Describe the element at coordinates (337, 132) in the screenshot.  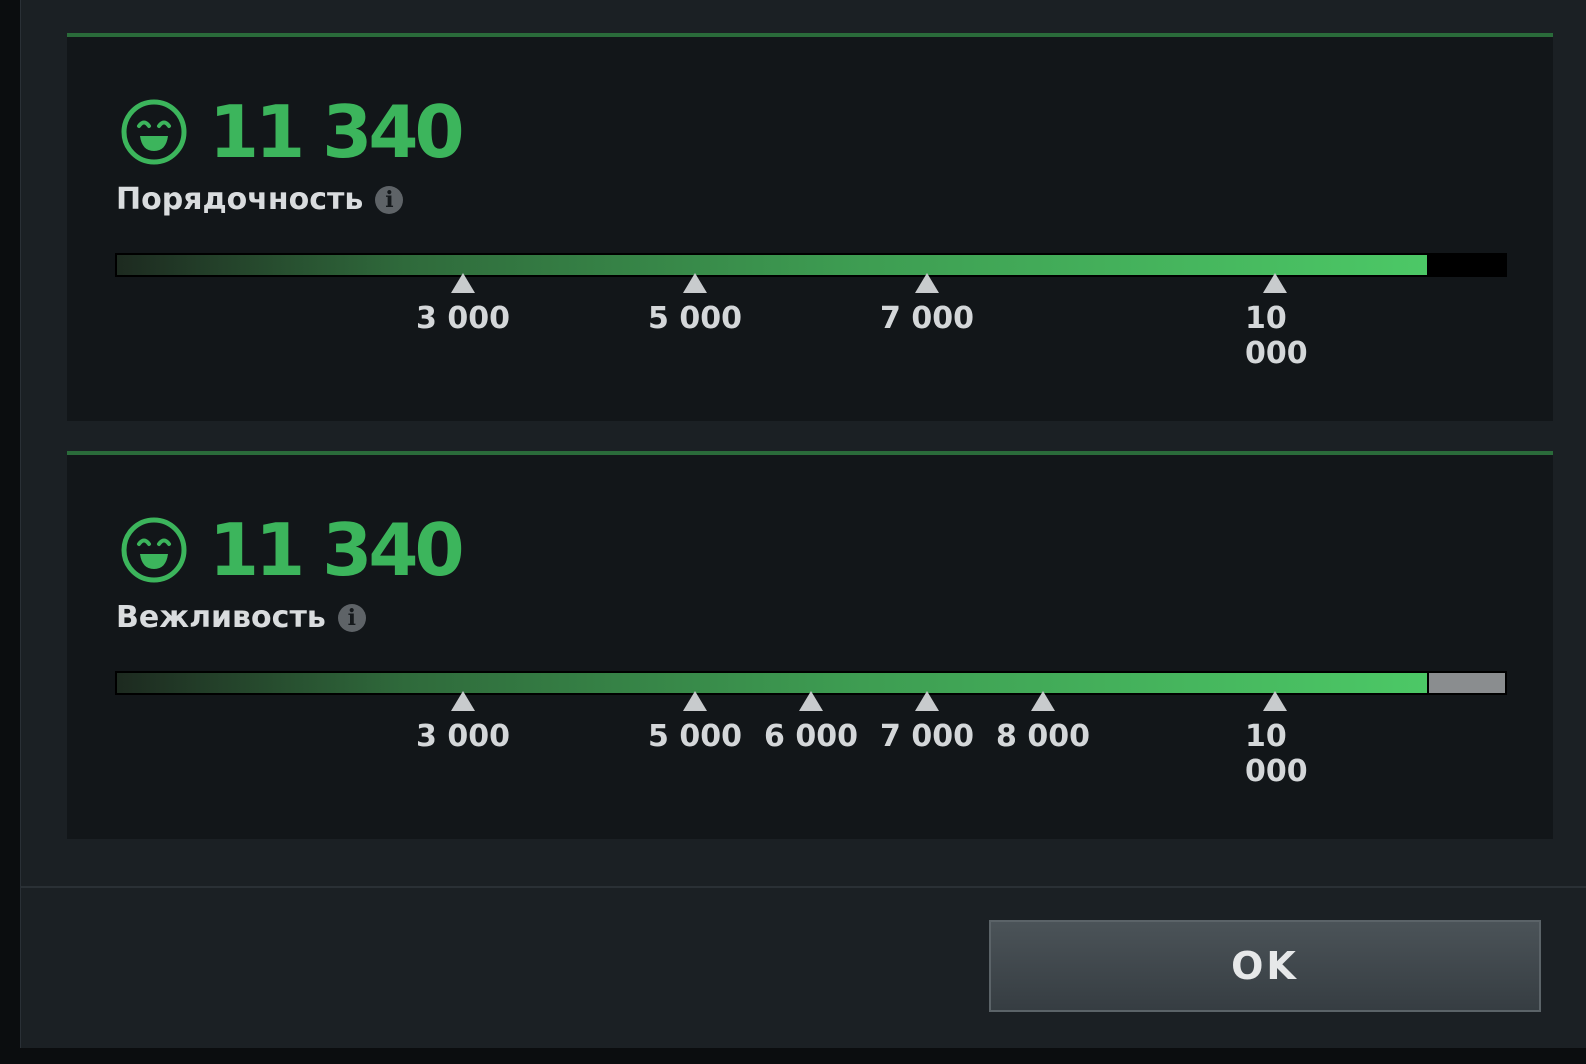
I see `conduct-score: 11 340` at that location.